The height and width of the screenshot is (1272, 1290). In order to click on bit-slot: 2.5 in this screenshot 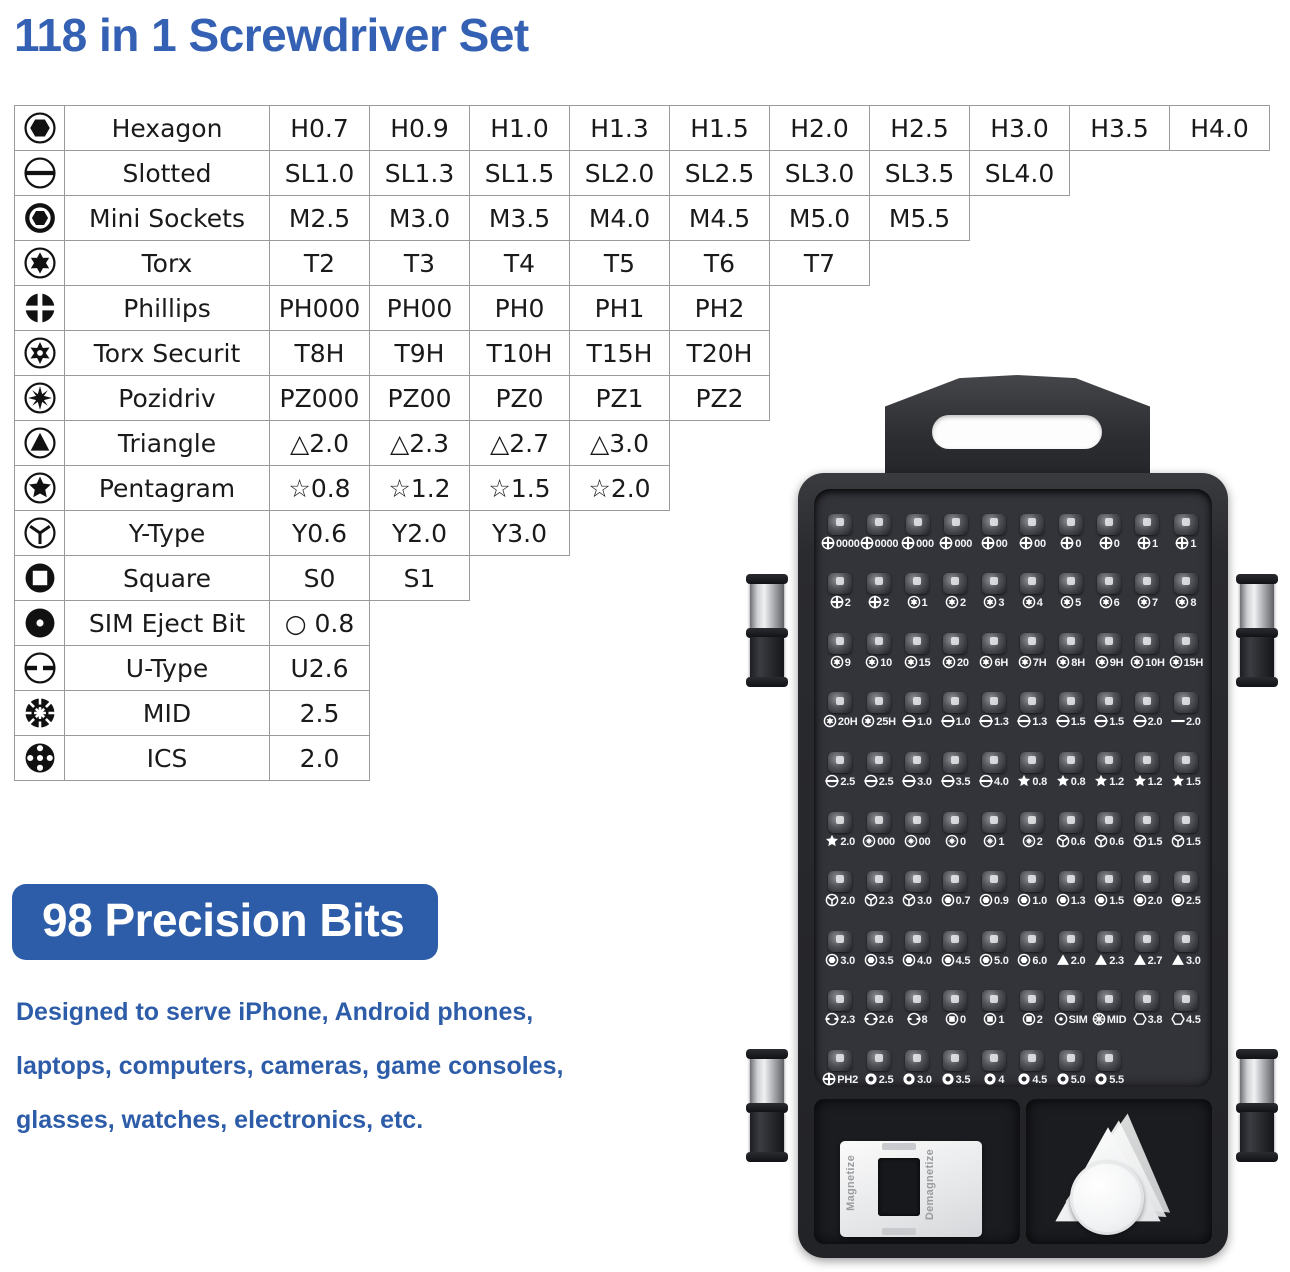, I will do `click(1186, 881)`.